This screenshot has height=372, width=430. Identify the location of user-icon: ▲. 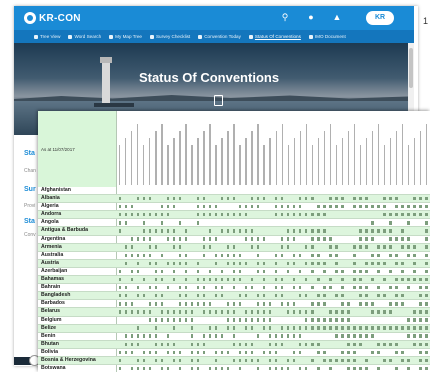
(337, 17).